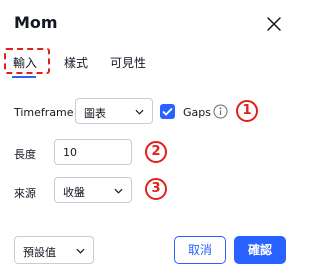 The image size is (320, 275). I want to click on length-label: 長度, so click(25, 154).